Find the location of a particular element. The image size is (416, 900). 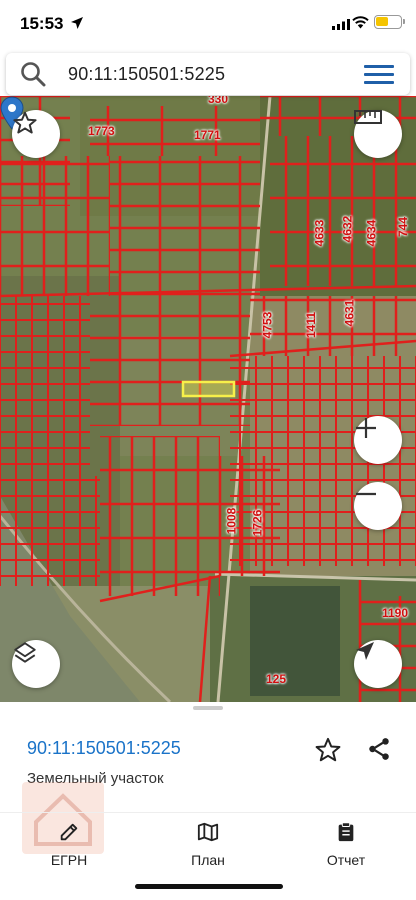

layers-button is located at coordinates (36, 664).